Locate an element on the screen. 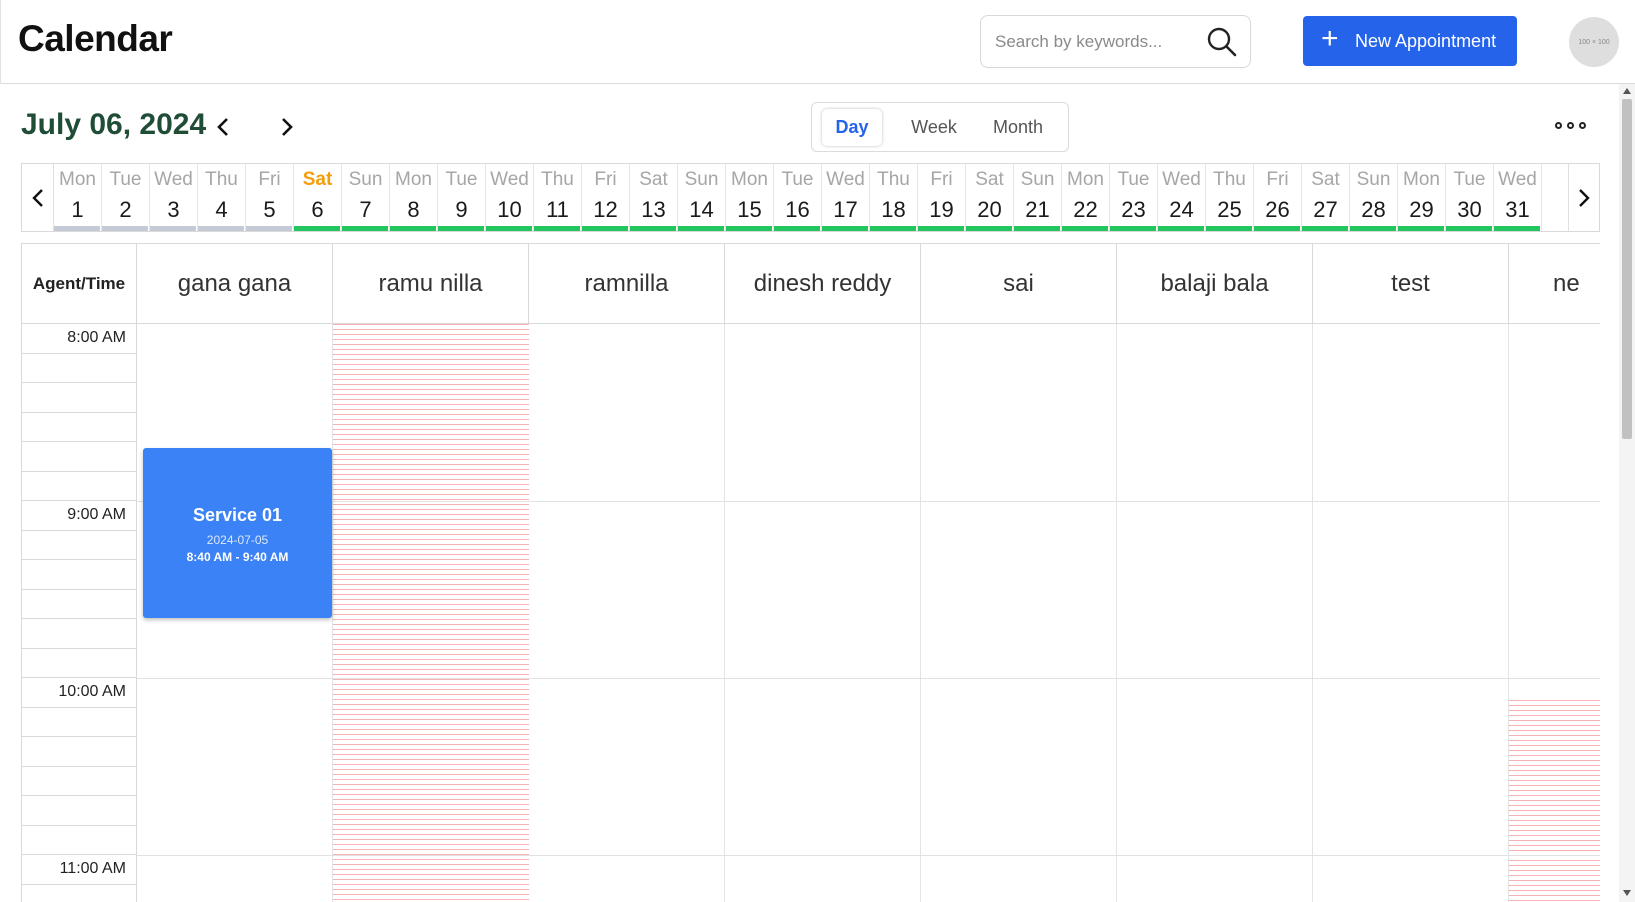 The width and height of the screenshot is (1635, 902). view-switcher: Day Week Month is located at coordinates (940, 127).